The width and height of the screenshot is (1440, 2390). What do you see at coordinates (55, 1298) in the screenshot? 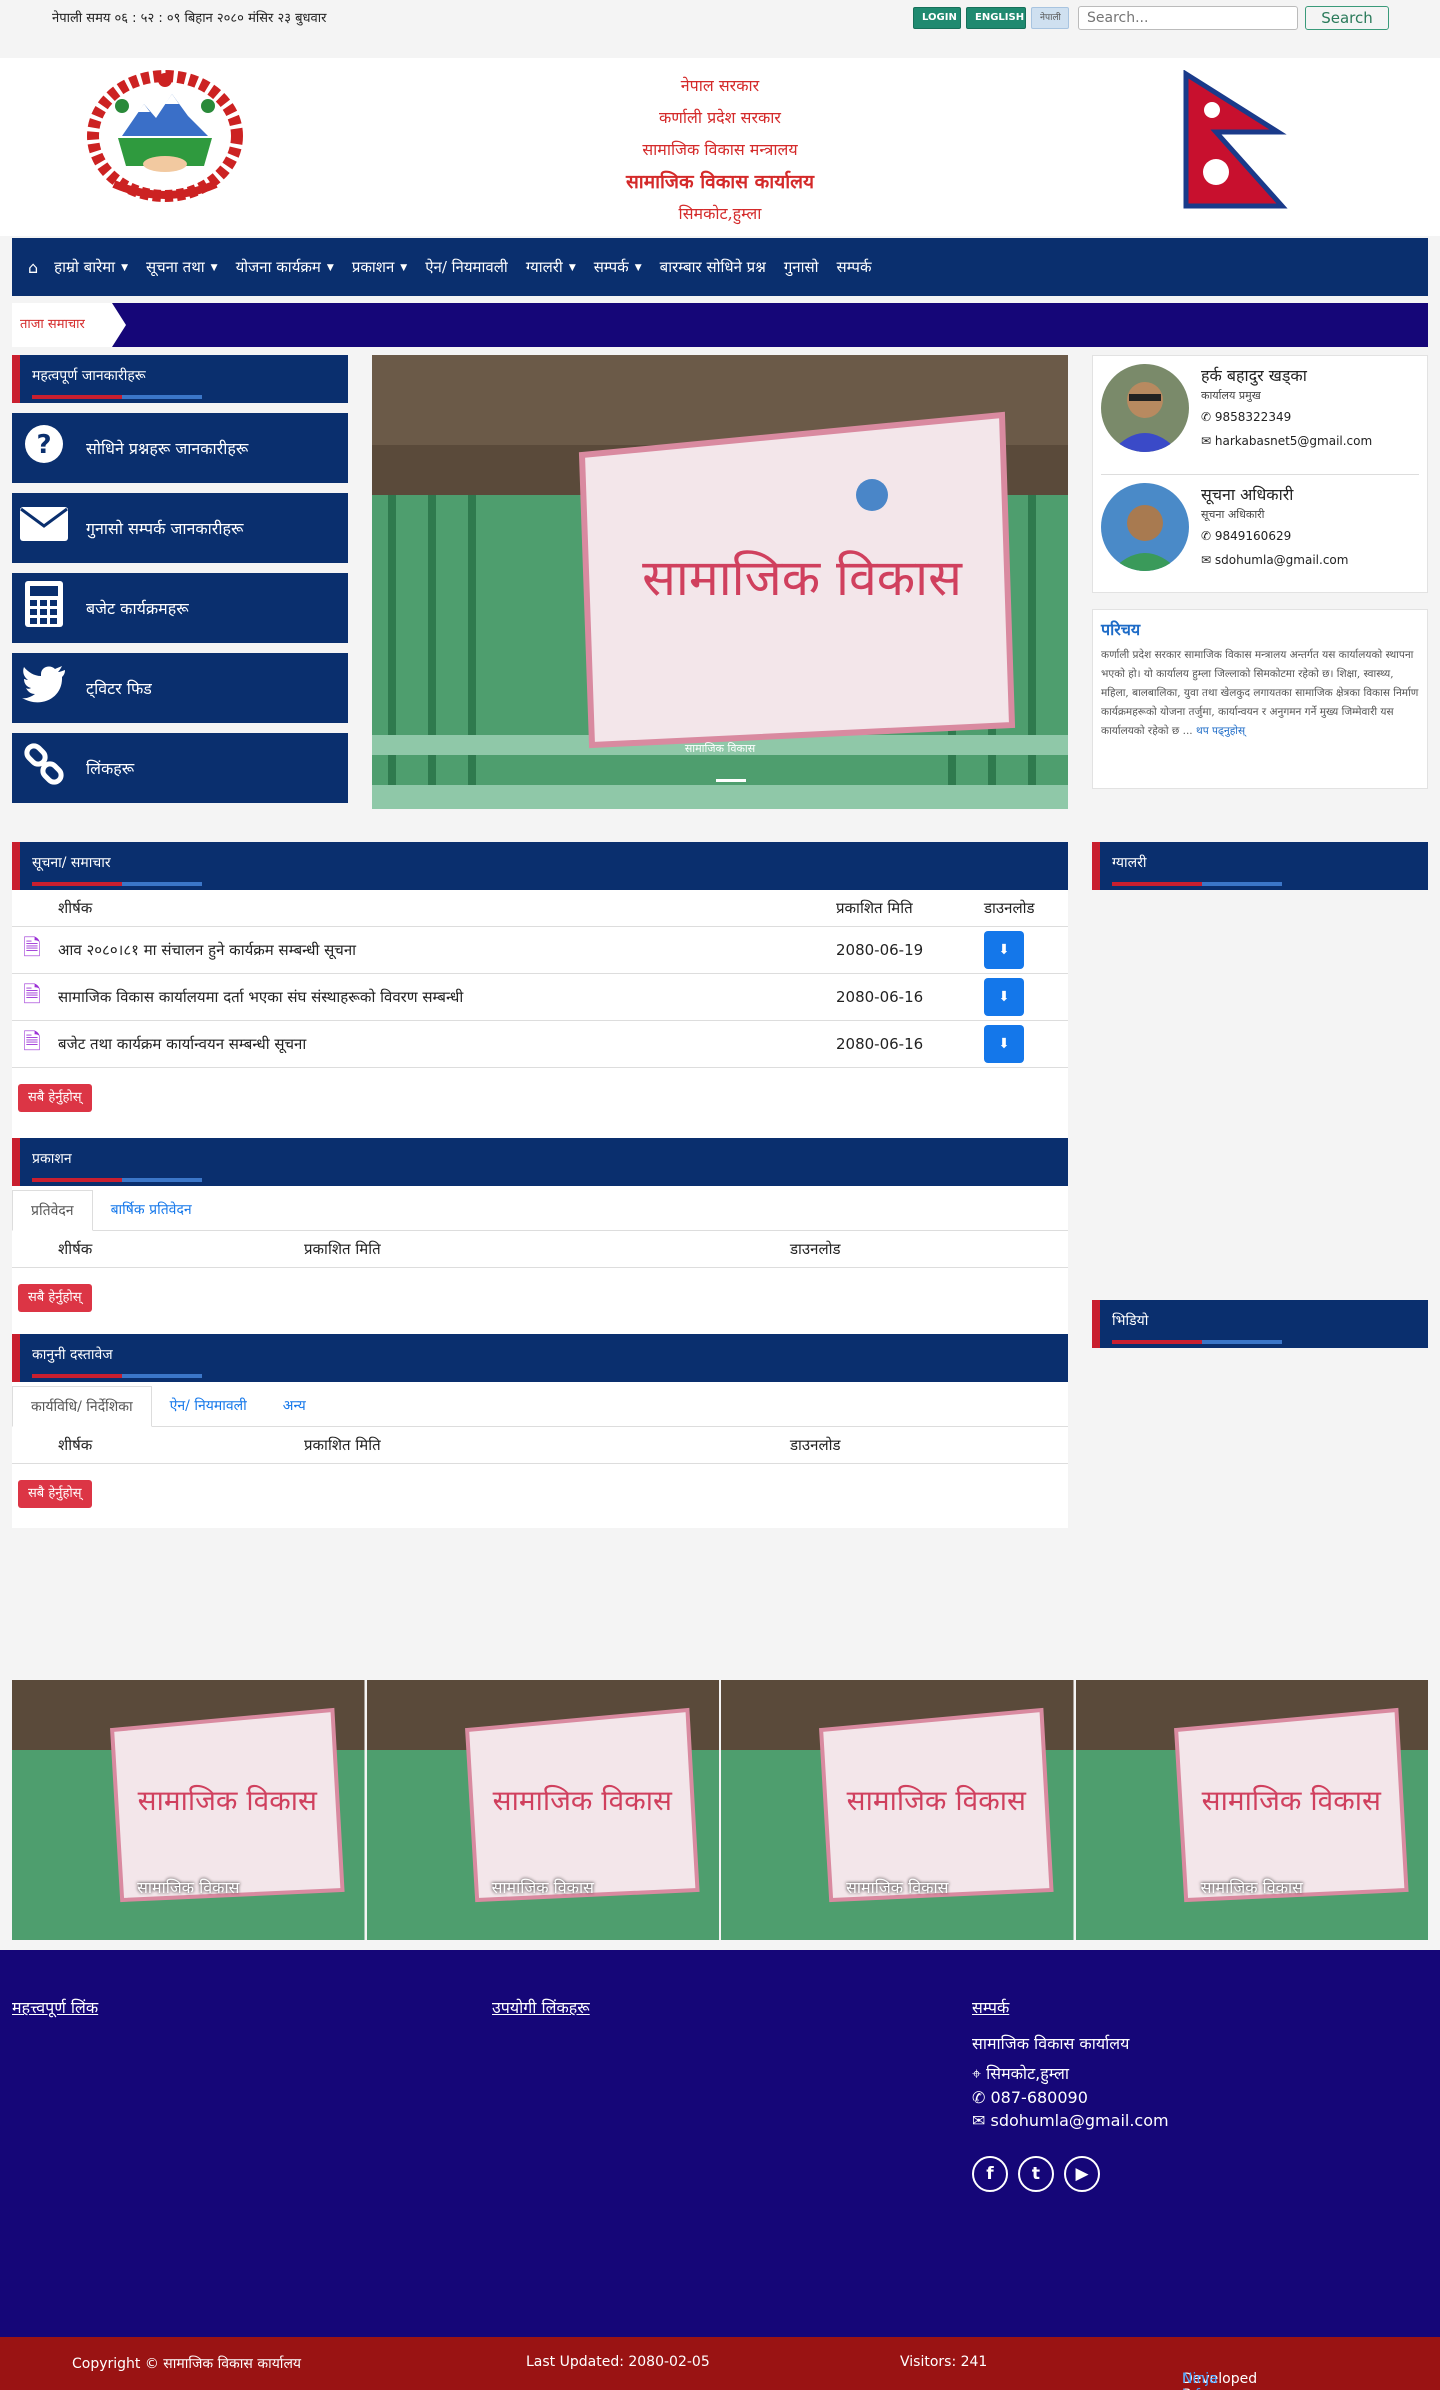
I see `view-all-publications-button: सबै हेर्नुहोस्` at bounding box center [55, 1298].